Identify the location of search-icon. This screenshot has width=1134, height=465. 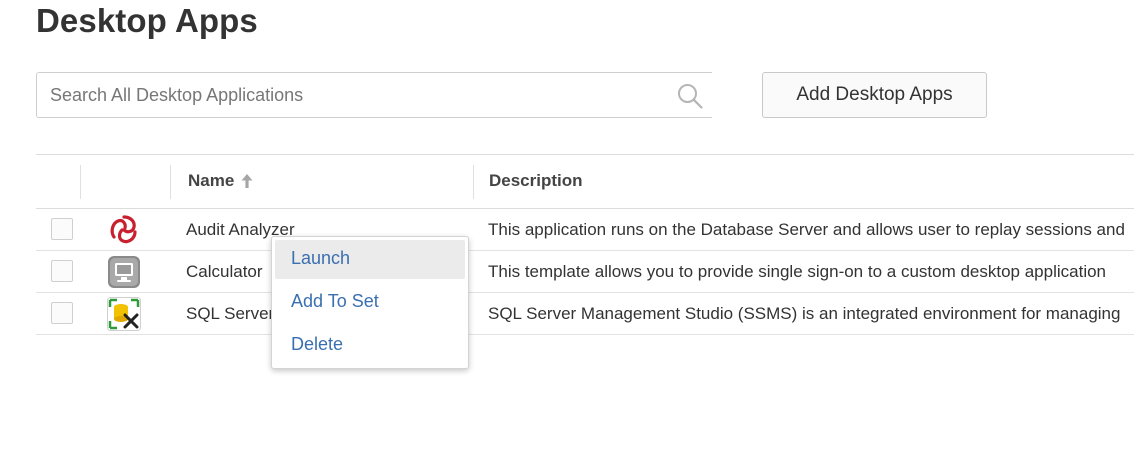
(690, 96).